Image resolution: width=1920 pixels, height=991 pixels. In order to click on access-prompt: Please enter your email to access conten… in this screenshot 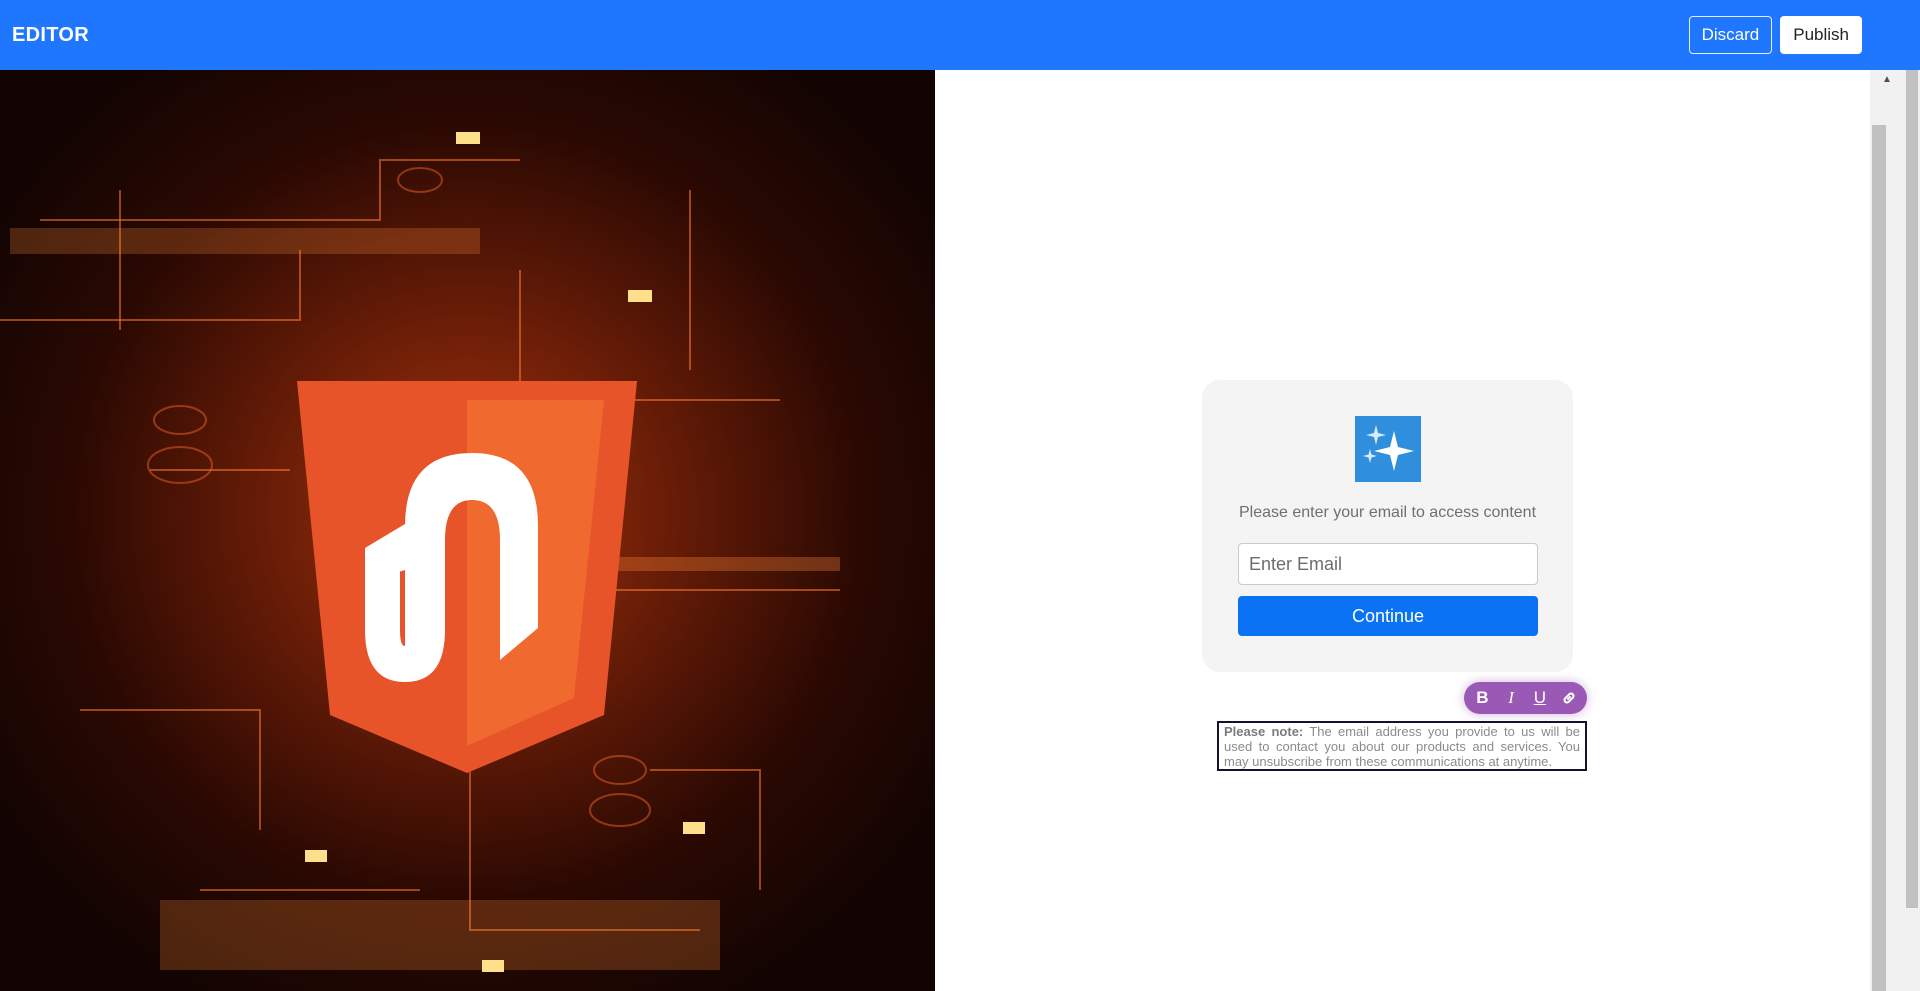, I will do `click(1387, 512)`.